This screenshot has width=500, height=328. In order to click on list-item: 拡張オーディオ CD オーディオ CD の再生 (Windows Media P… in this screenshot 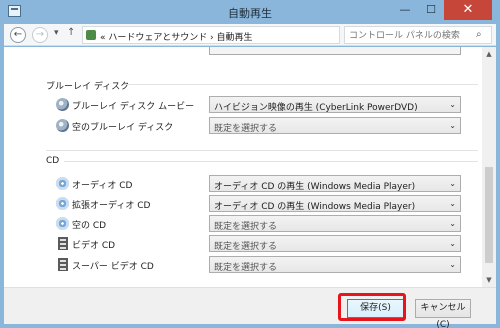, I will do `click(260, 204)`.